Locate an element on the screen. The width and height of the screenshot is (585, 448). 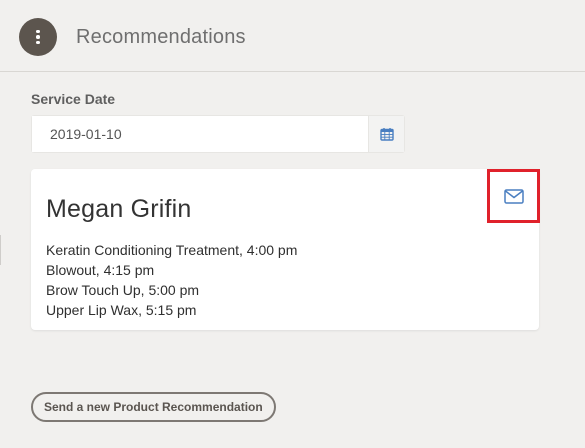
page-title: Recommendations is located at coordinates (161, 37).